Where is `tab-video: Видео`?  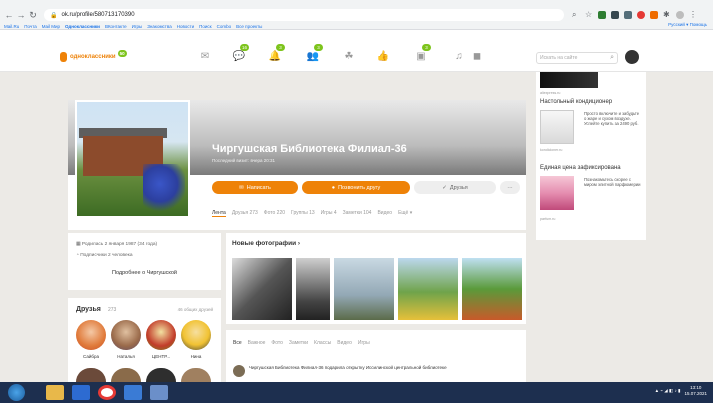 tab-video: Видео is located at coordinates (384, 213).